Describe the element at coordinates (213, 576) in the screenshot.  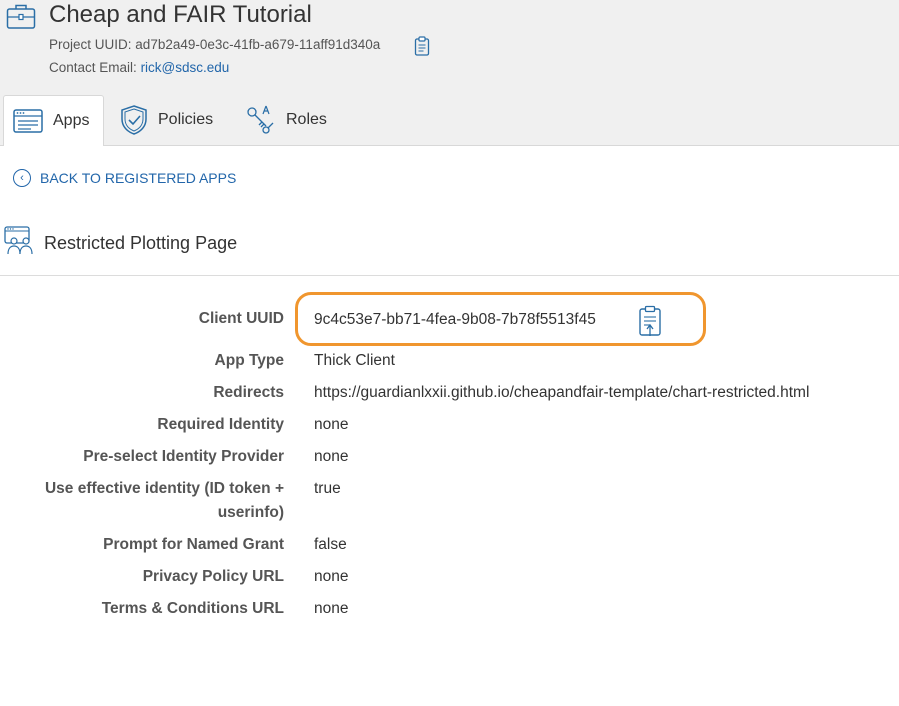
I see `field-label: Privacy Policy URL` at that location.